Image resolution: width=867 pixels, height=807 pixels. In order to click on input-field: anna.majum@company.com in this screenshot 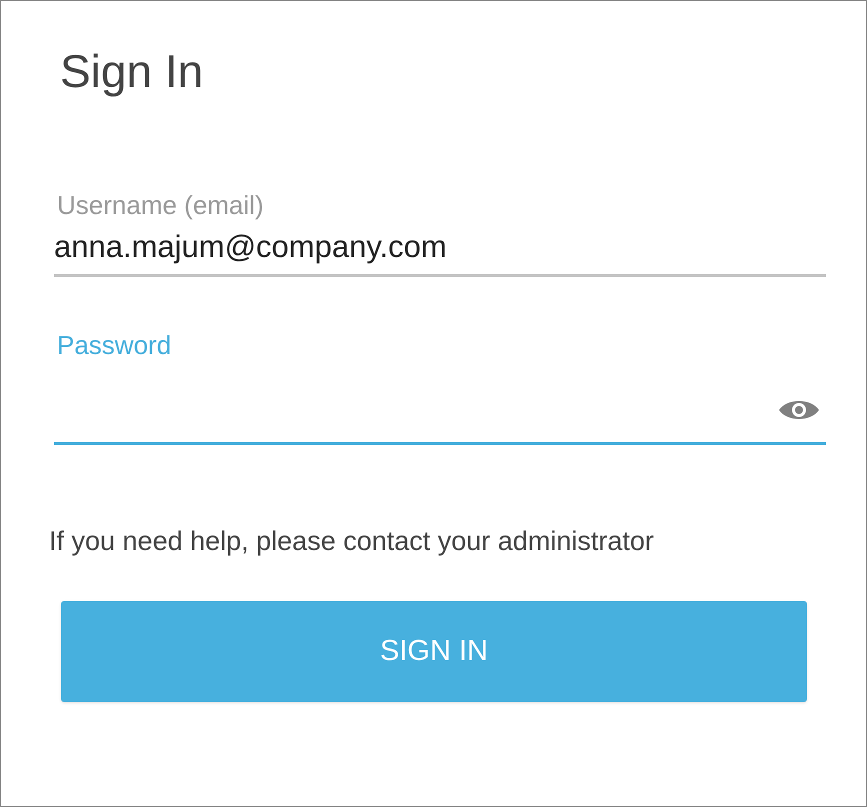, I will do `click(440, 249)`.